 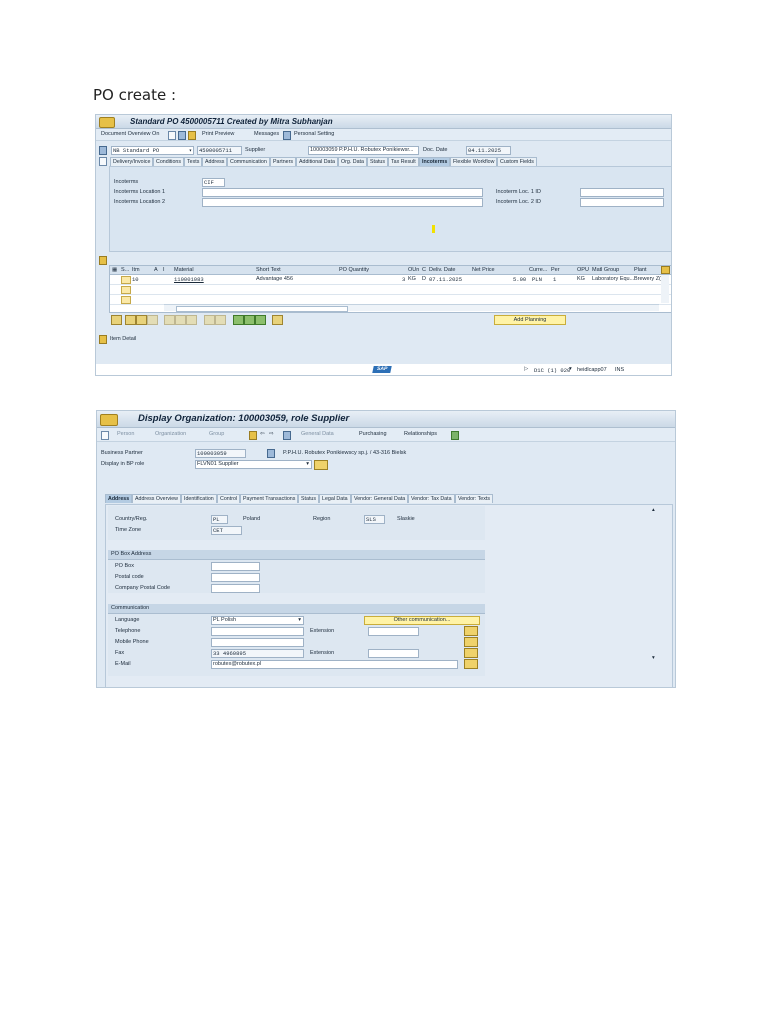 What do you see at coordinates (622, 202) in the screenshot?
I see `incoterm-loc-2-id-field` at bounding box center [622, 202].